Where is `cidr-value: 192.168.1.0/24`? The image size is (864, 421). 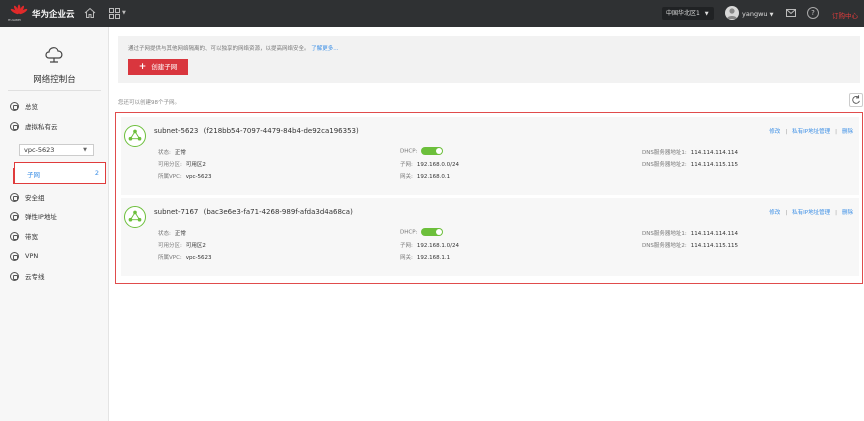
cidr-value: 192.168.1.0/24 is located at coordinates (437, 246).